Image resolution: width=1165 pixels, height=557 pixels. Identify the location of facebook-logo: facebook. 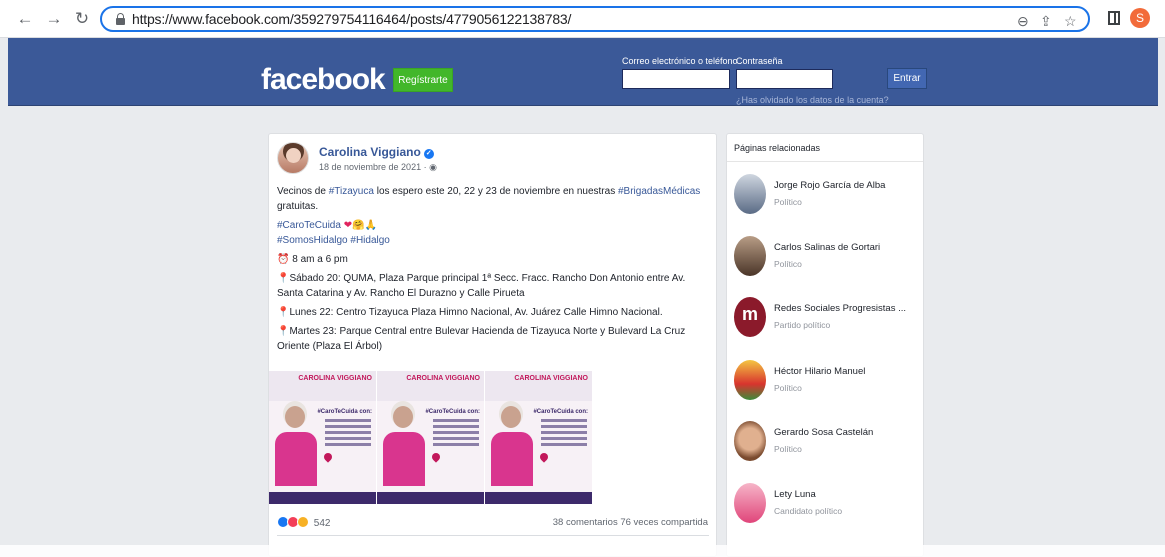
(323, 80).